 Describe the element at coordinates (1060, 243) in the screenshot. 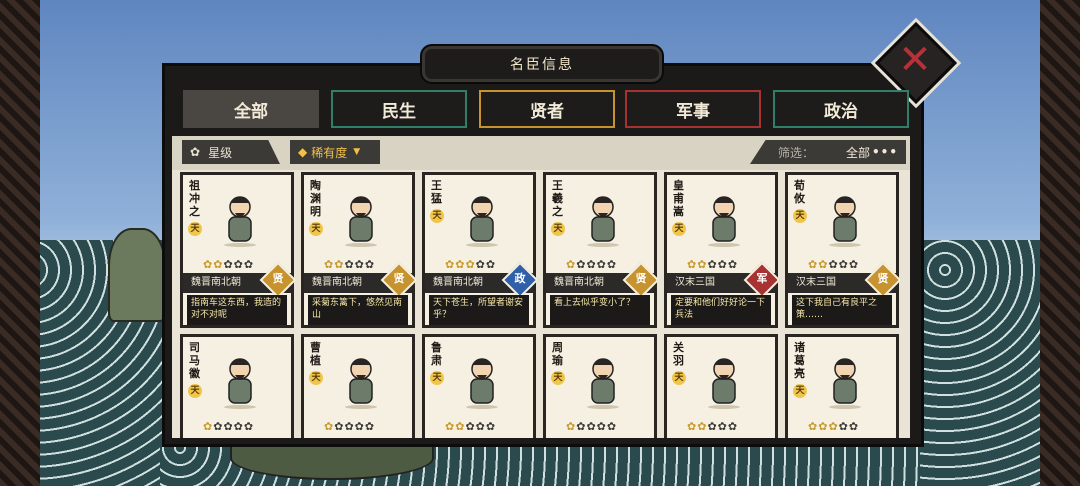

I see `screen-frame-right` at that location.